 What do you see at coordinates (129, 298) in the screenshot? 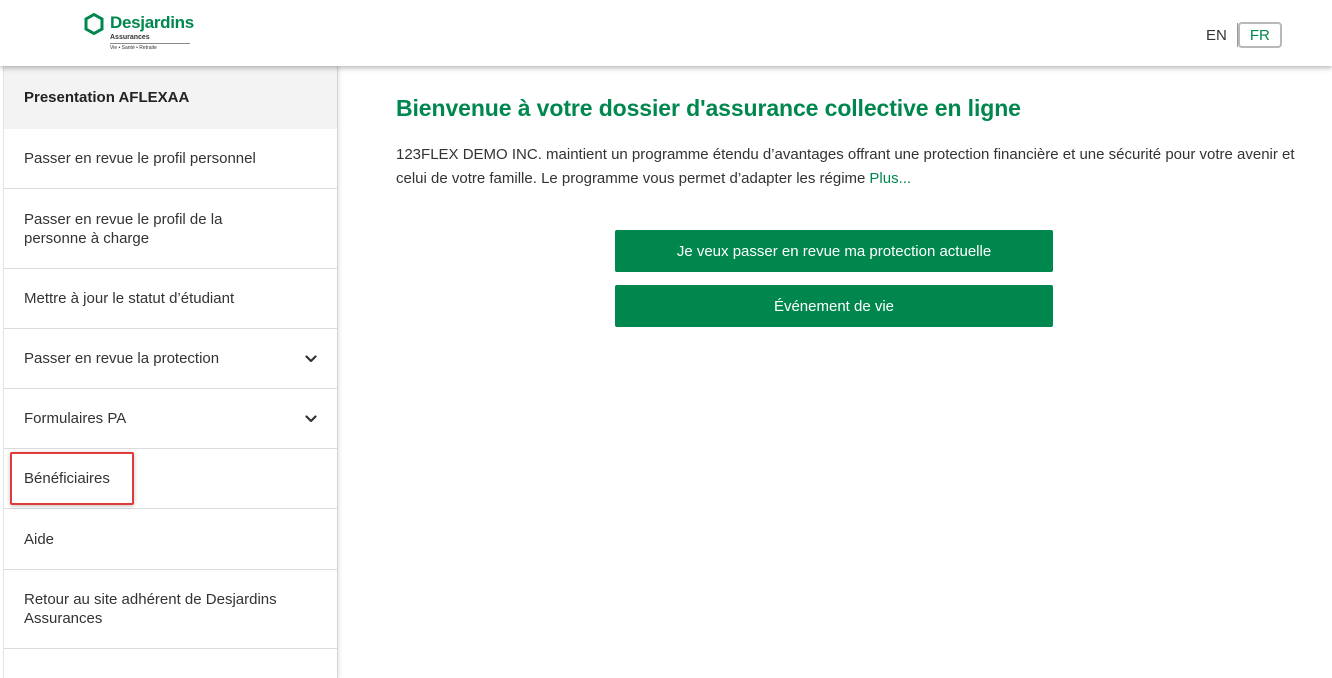
I see `sidebar-item-label: Mettre à jour le statut d’étudiant` at bounding box center [129, 298].